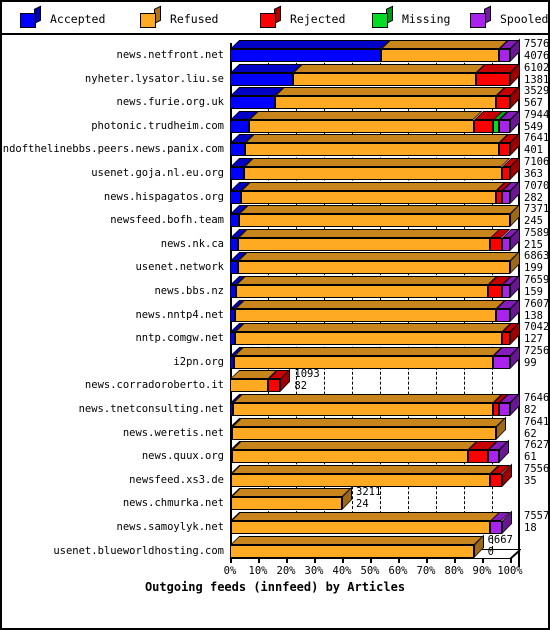 Image resolution: width=550 pixels, height=630 pixels. Describe the element at coordinates (537, 350) in the screenshot. I see `bar-total-value: 7256` at that location.